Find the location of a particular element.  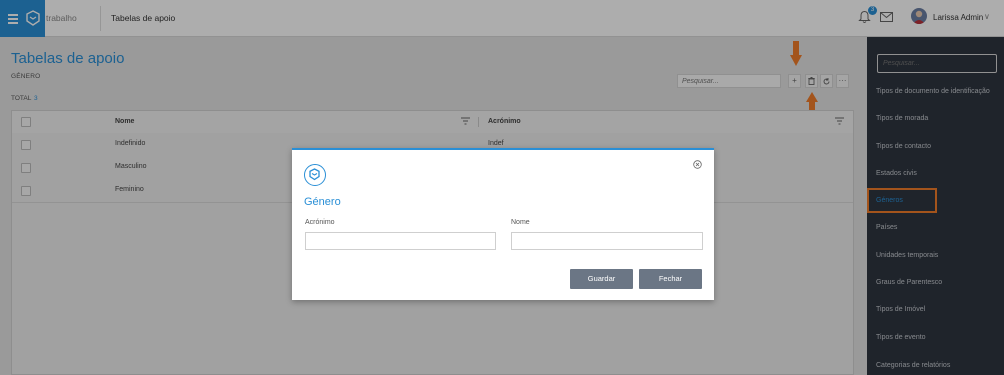

modal-logo-icon is located at coordinates (315, 175).